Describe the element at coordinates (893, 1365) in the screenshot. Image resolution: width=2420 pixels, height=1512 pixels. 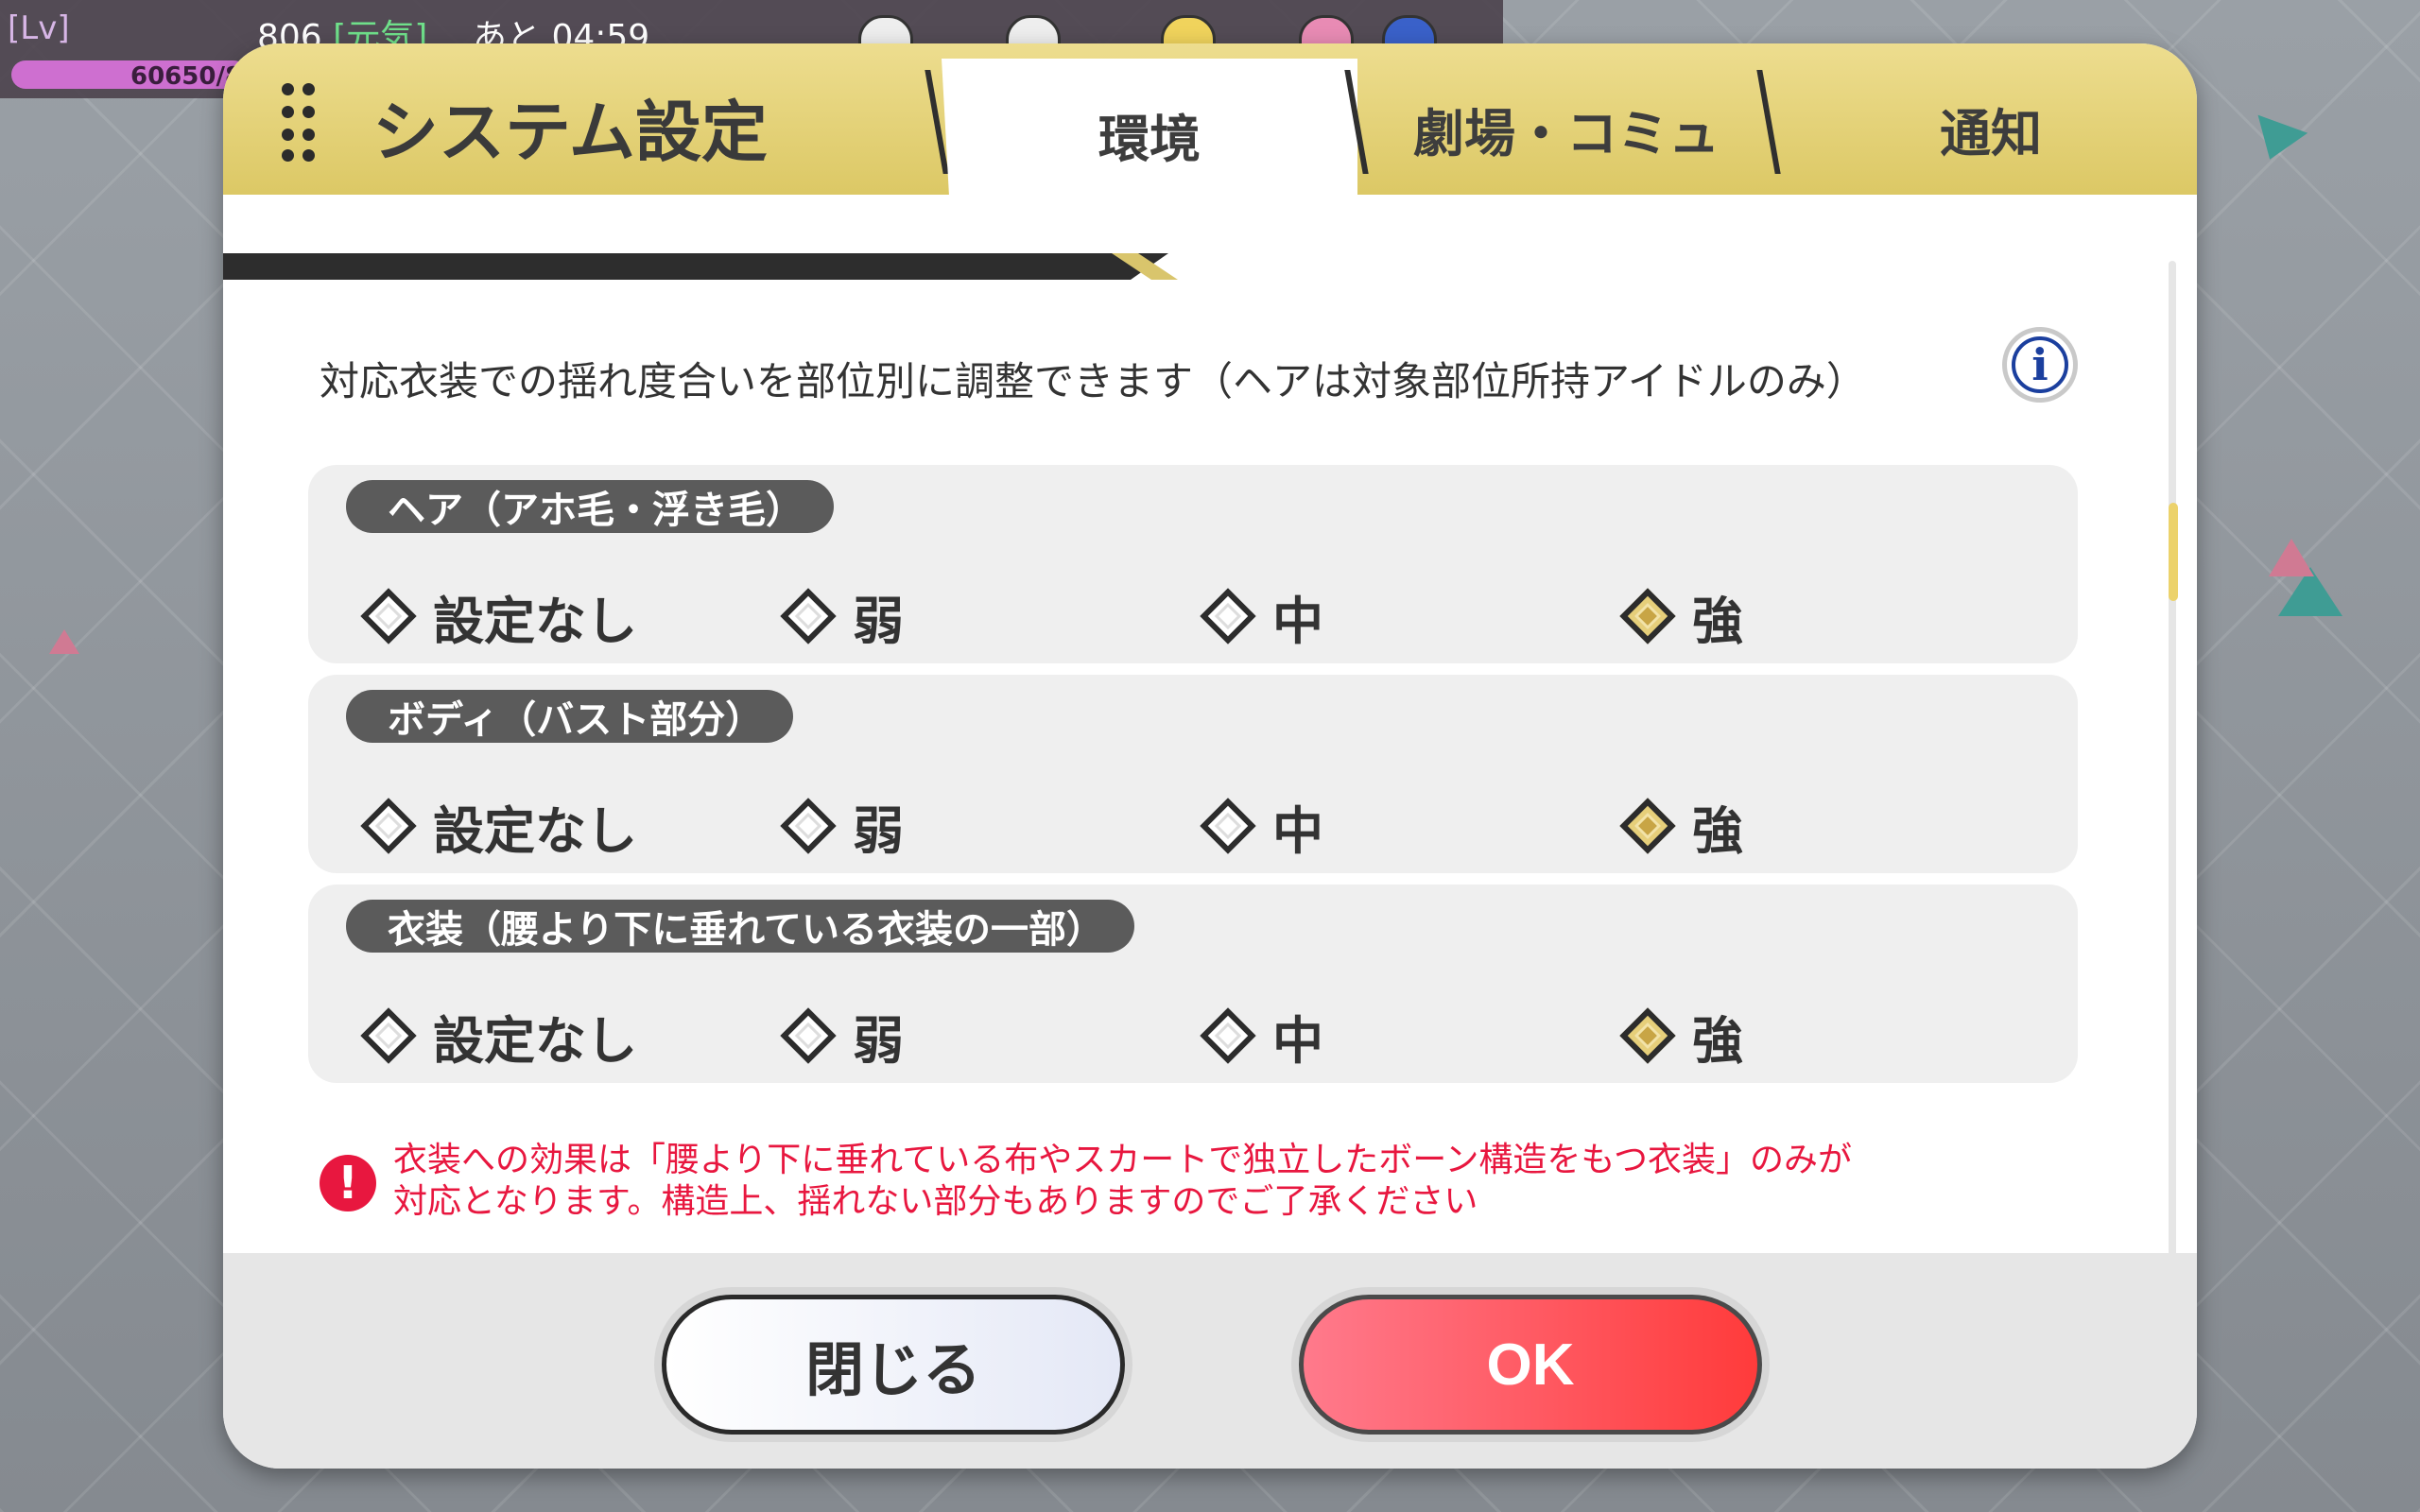
I see `close-button: 閉じる` at that location.